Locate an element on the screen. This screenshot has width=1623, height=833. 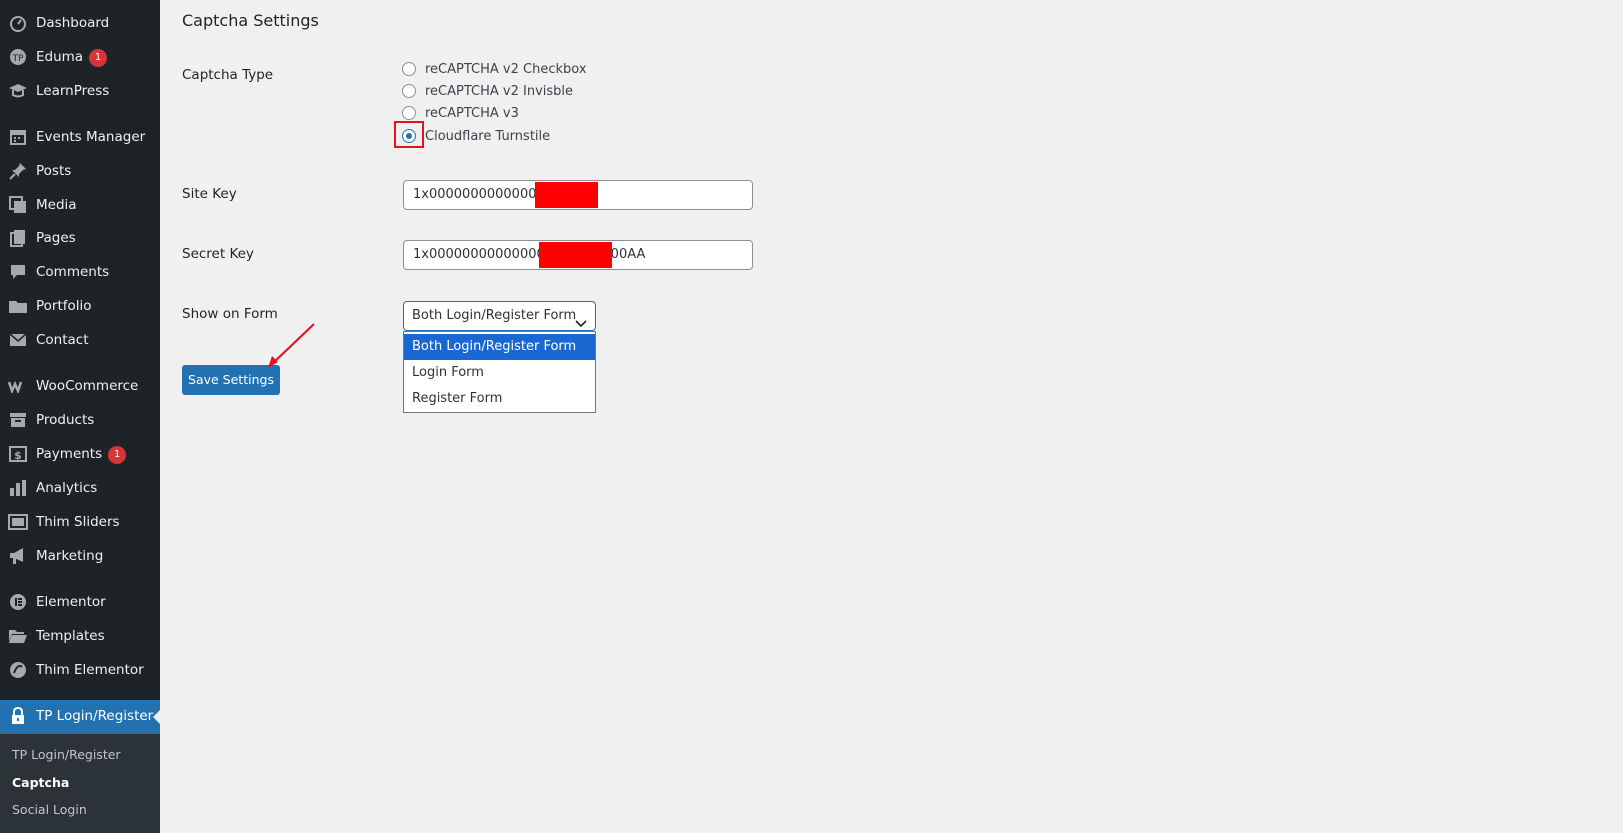
captcha-option-cloudflare-turnstile: Cloudflare Turnstile is located at coordinates (476, 136).